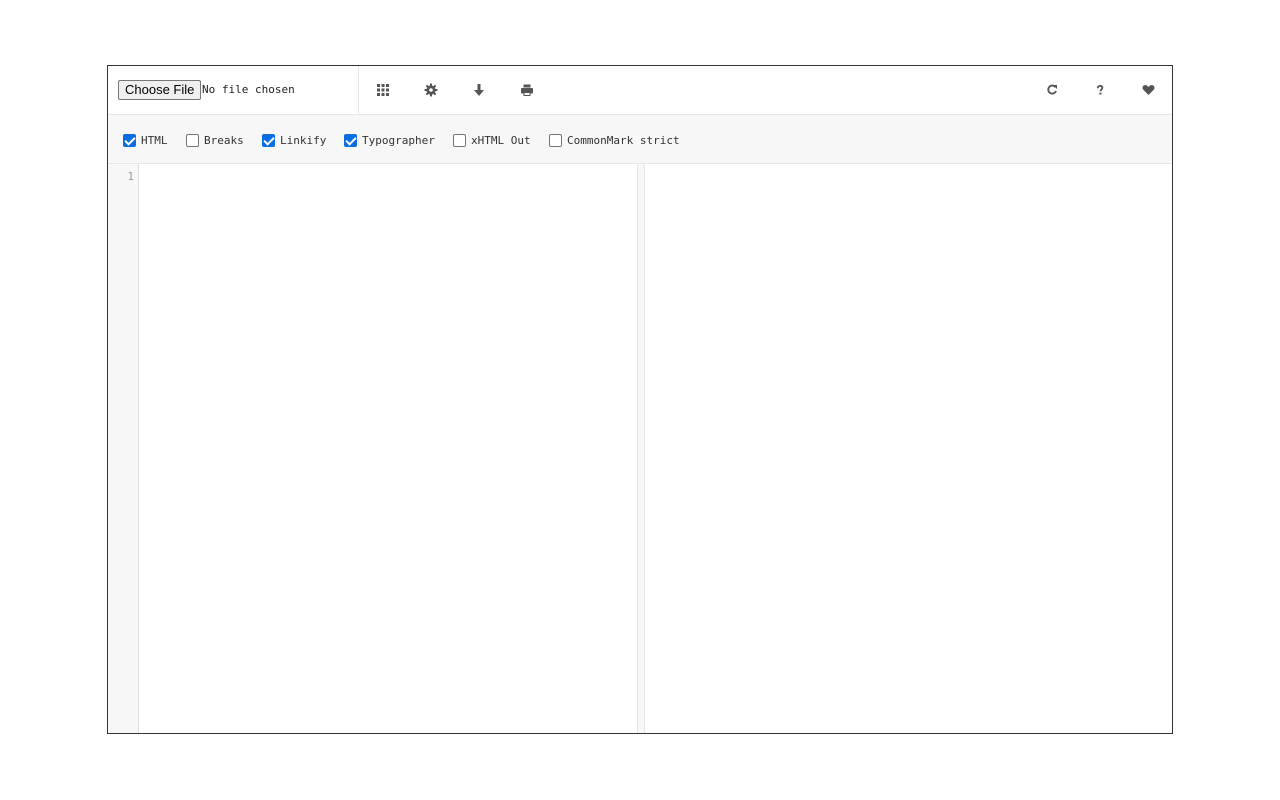 Image resolution: width=1280 pixels, height=800 pixels. Describe the element at coordinates (192, 140) in the screenshot. I see `breaks-checkbox` at that location.